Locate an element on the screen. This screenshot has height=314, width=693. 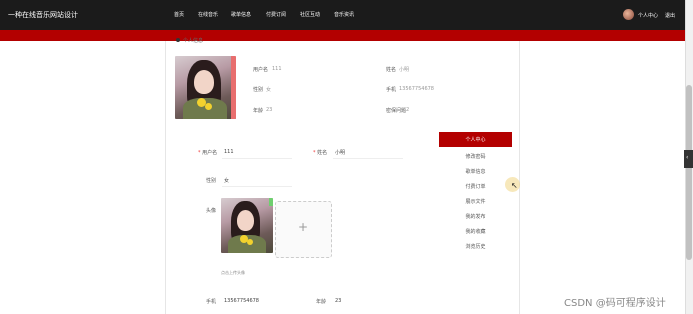
section-title: 个人信息 is located at coordinates (193, 41).